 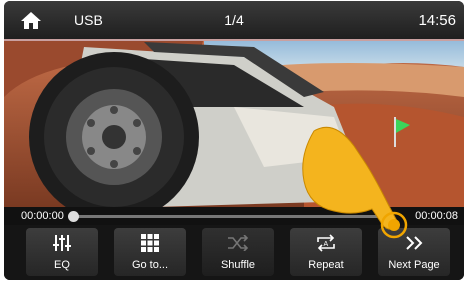 What do you see at coordinates (62, 252) in the screenshot?
I see `eq-button: EQ` at bounding box center [62, 252].